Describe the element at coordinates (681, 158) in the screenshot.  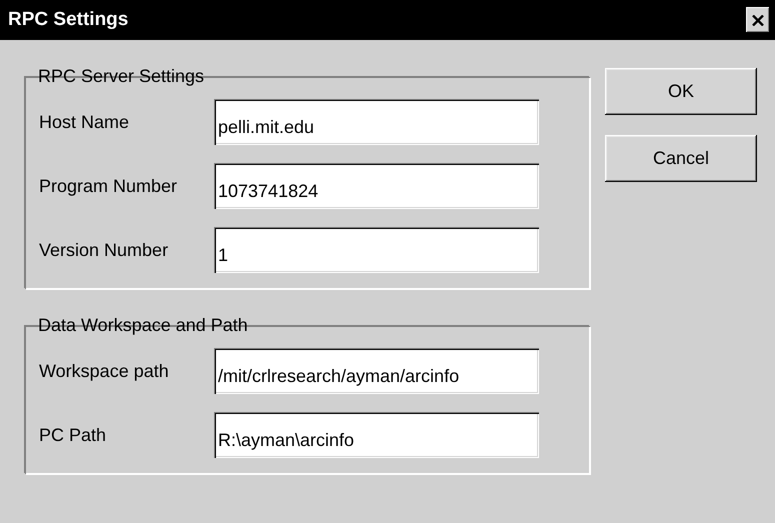
I see `dialog-button: Cancel` at that location.